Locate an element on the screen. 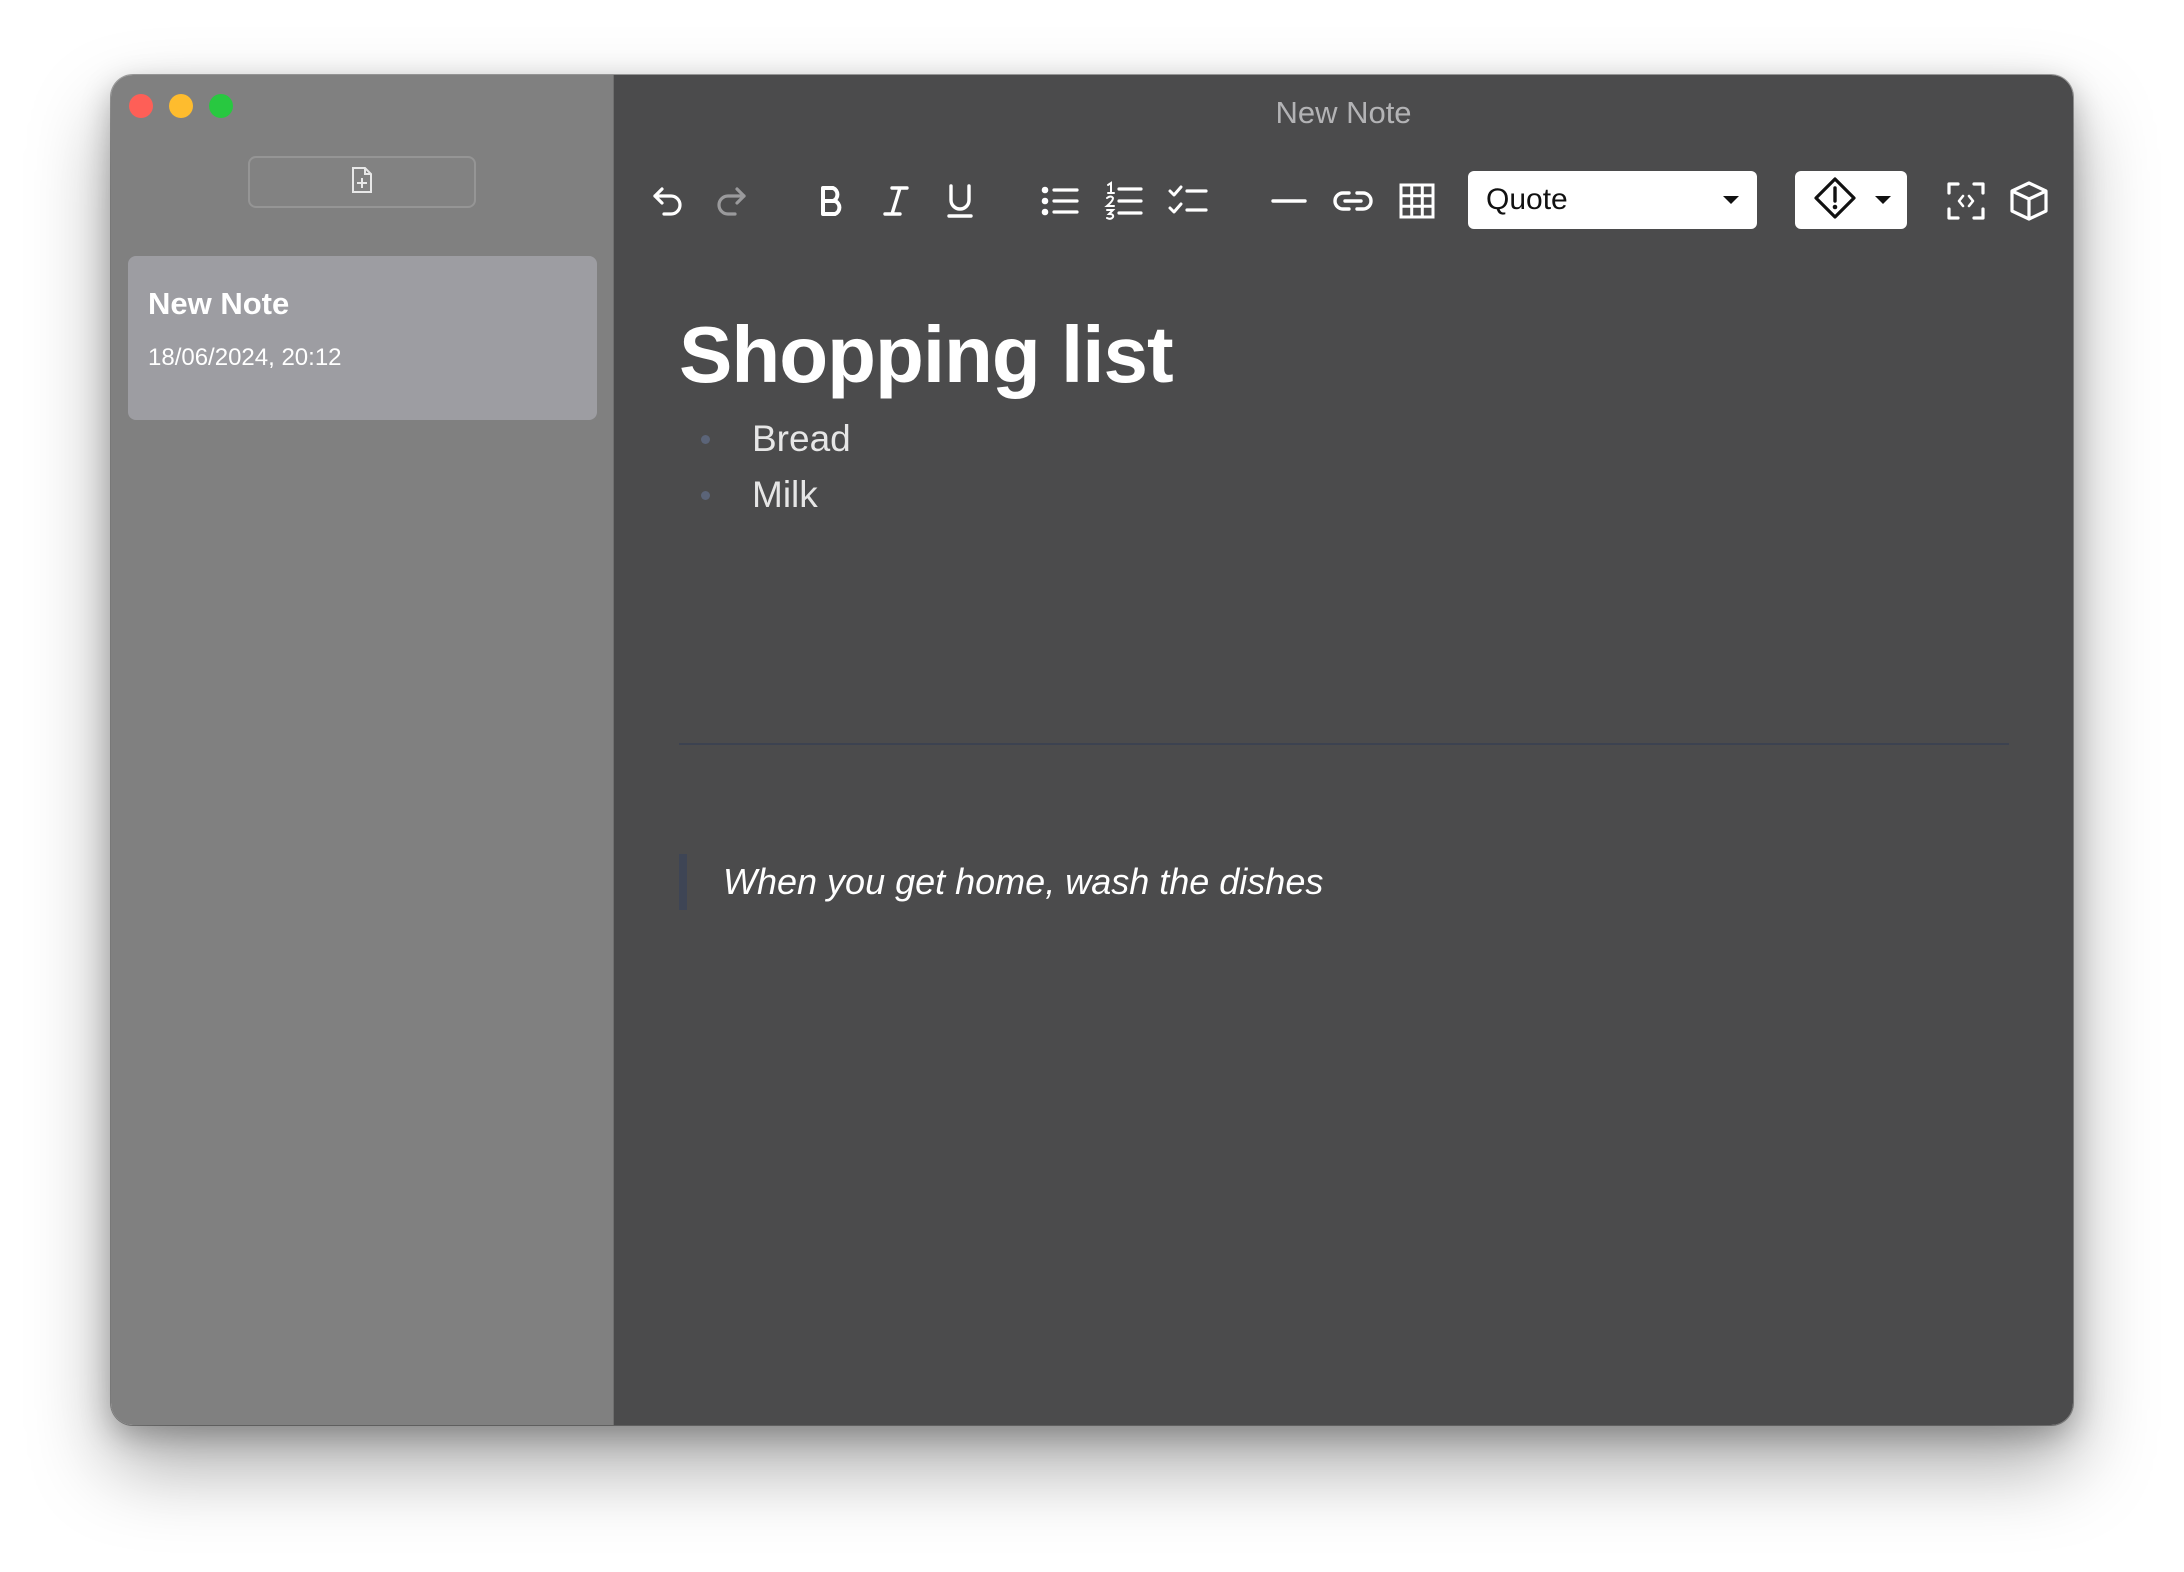 This screenshot has height=1572, width=2184. numbered-list-button is located at coordinates (1124, 201).